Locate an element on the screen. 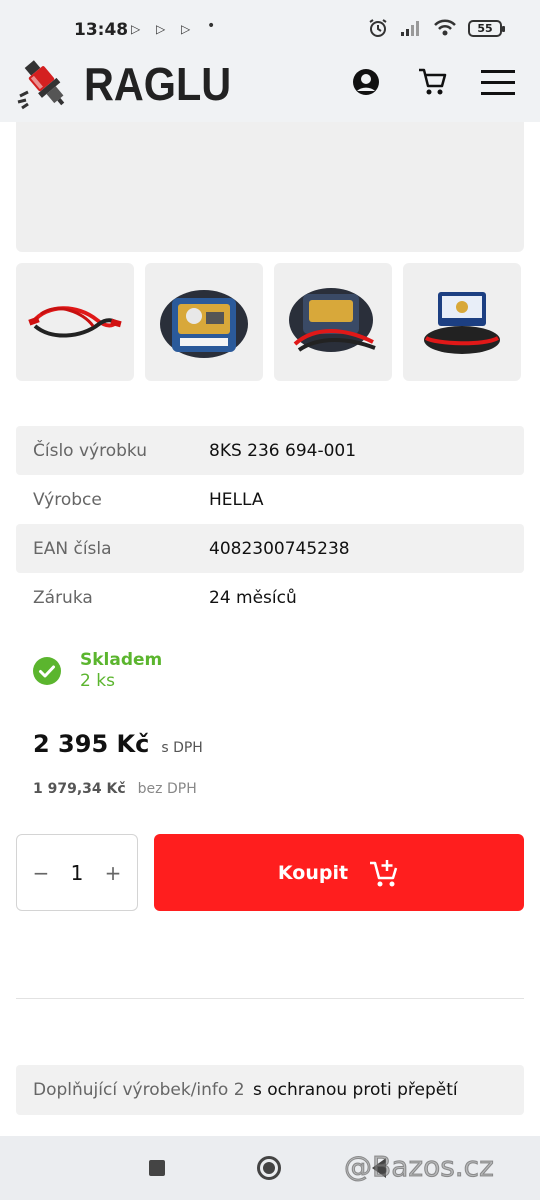  cables-bag-open-image is located at coordinates (332, 320).